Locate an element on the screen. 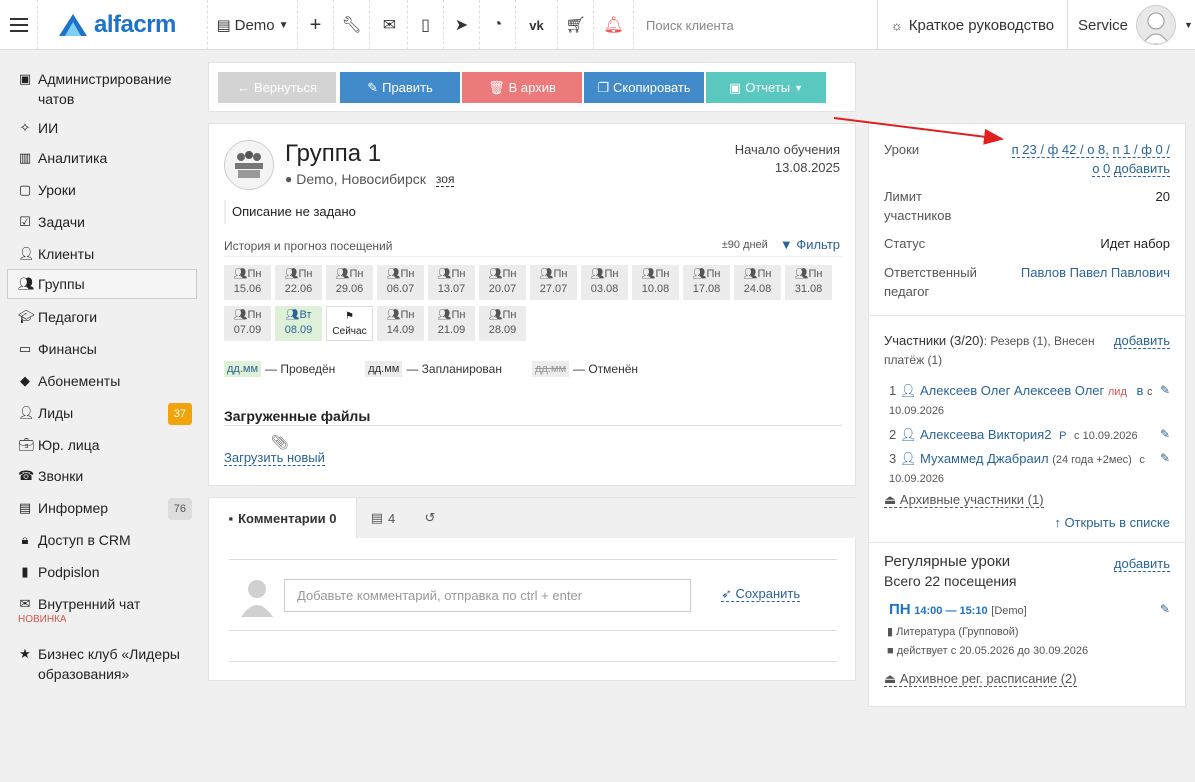  comments-icon: ▪ is located at coordinates (231, 518).